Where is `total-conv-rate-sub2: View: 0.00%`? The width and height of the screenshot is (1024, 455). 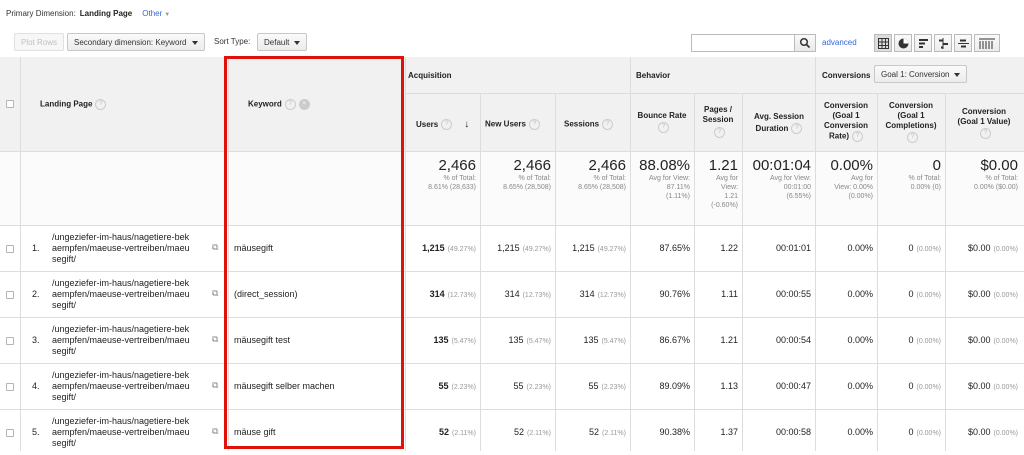
total-conv-rate-sub2: View: 0.00% is located at coordinates (853, 187).